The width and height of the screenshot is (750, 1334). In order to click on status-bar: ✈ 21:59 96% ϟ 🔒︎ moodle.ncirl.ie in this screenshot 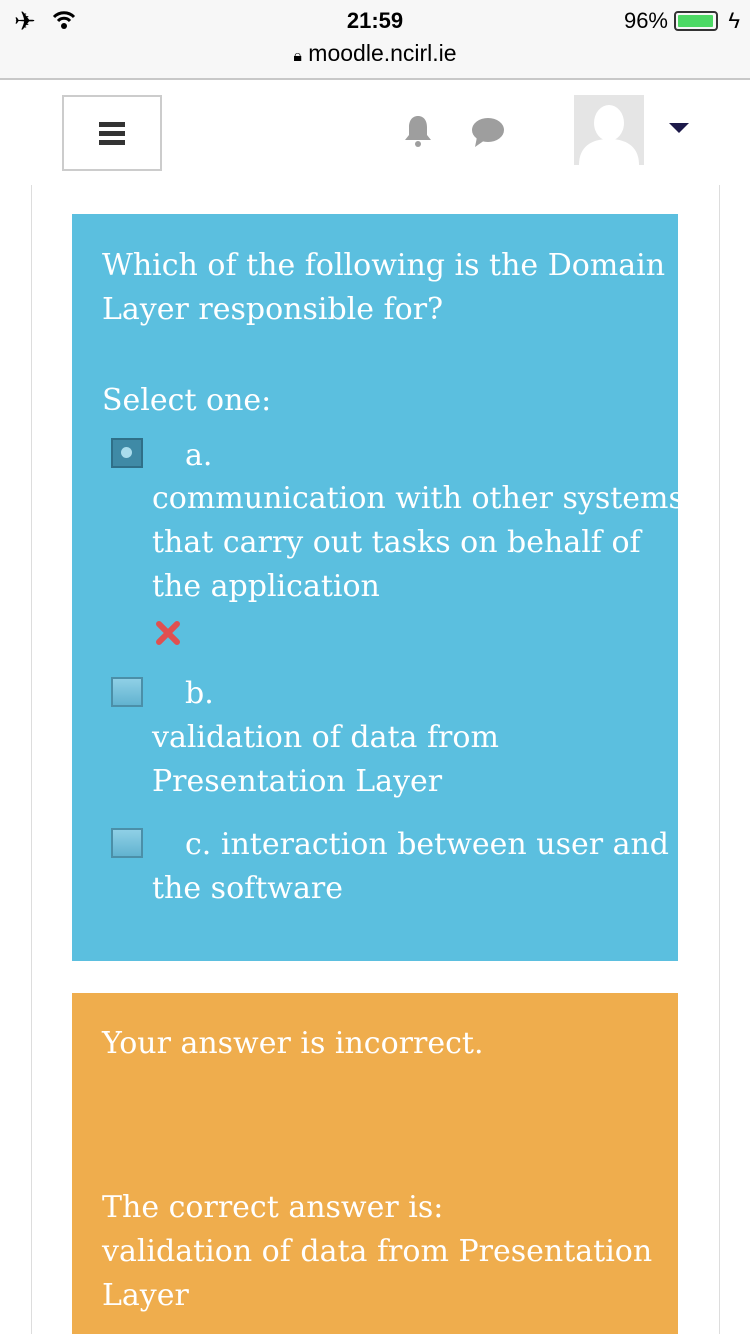, I will do `click(375, 40)`.